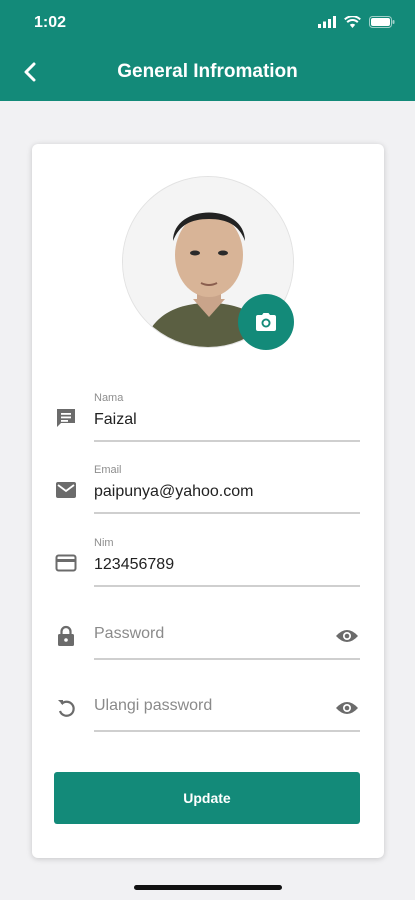  What do you see at coordinates (352, 22) in the screenshot?
I see `wifi-icon` at bounding box center [352, 22].